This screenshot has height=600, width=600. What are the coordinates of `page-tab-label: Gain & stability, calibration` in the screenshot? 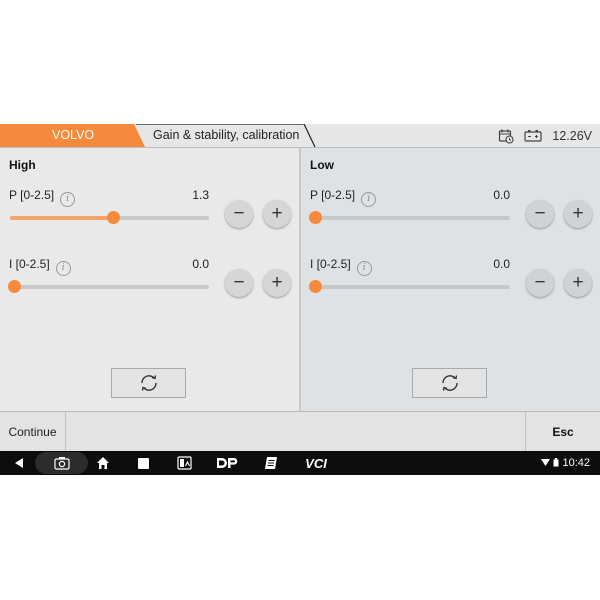 It's located at (226, 135).